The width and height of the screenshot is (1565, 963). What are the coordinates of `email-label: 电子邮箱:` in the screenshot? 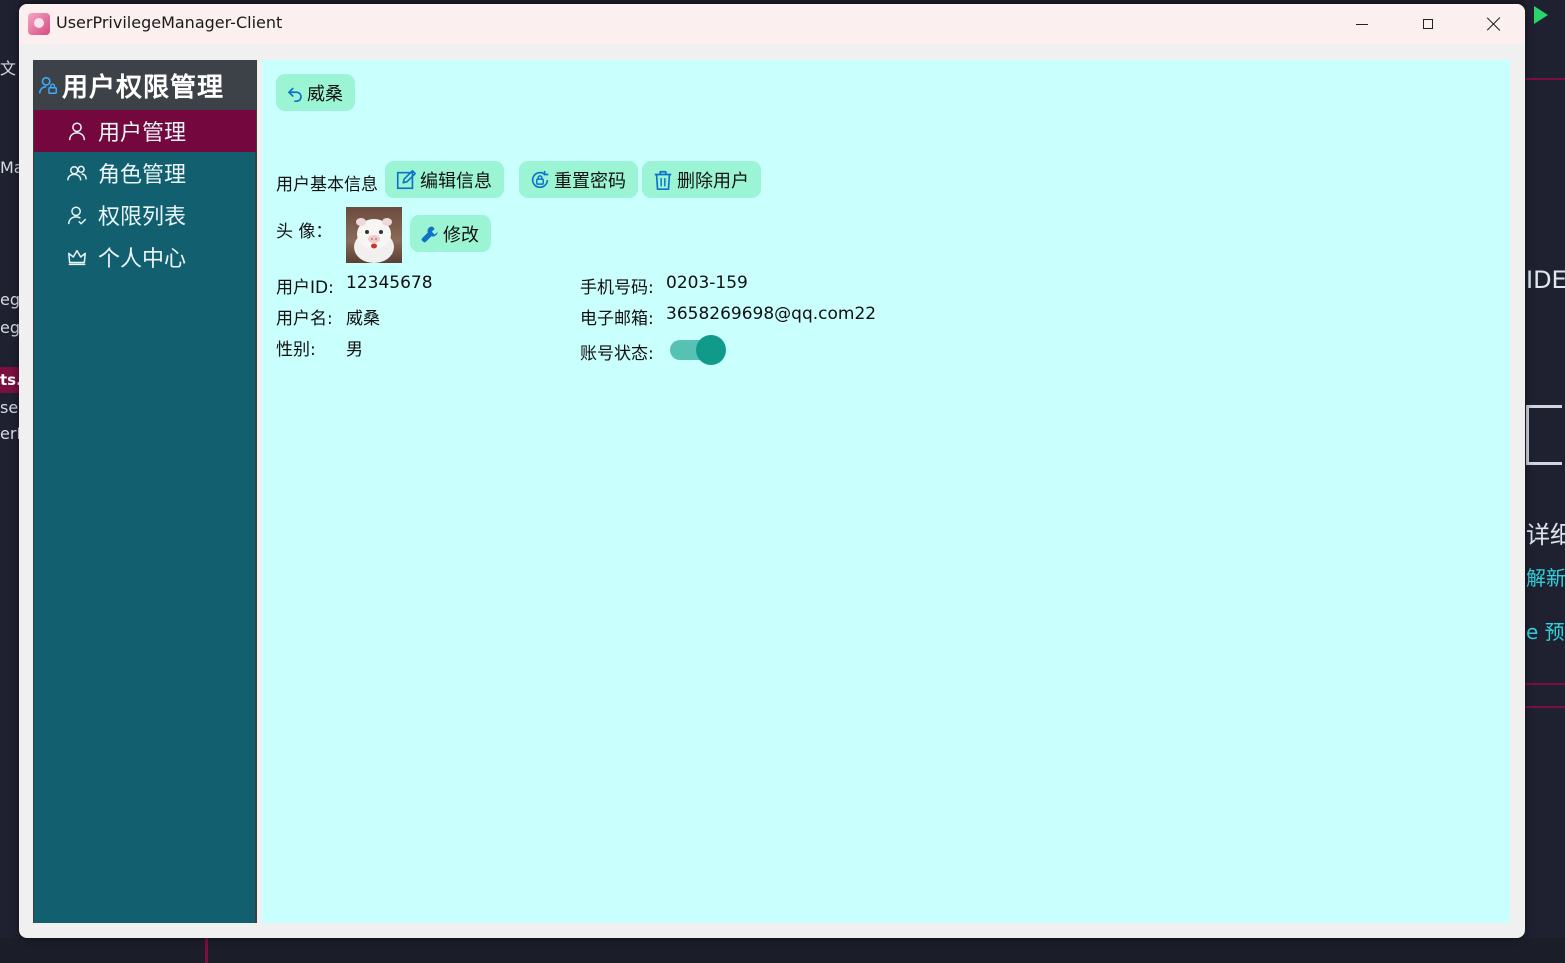 It's located at (617, 319).